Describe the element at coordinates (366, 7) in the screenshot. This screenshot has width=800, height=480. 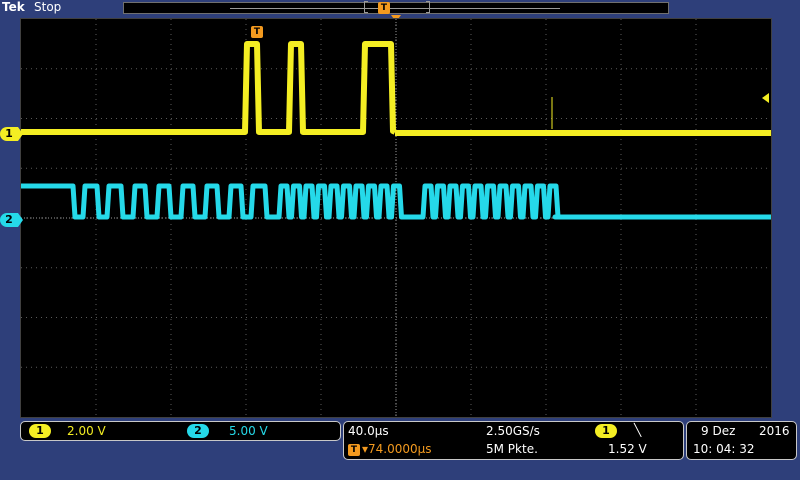
I see `record-view-bracket-left` at that location.